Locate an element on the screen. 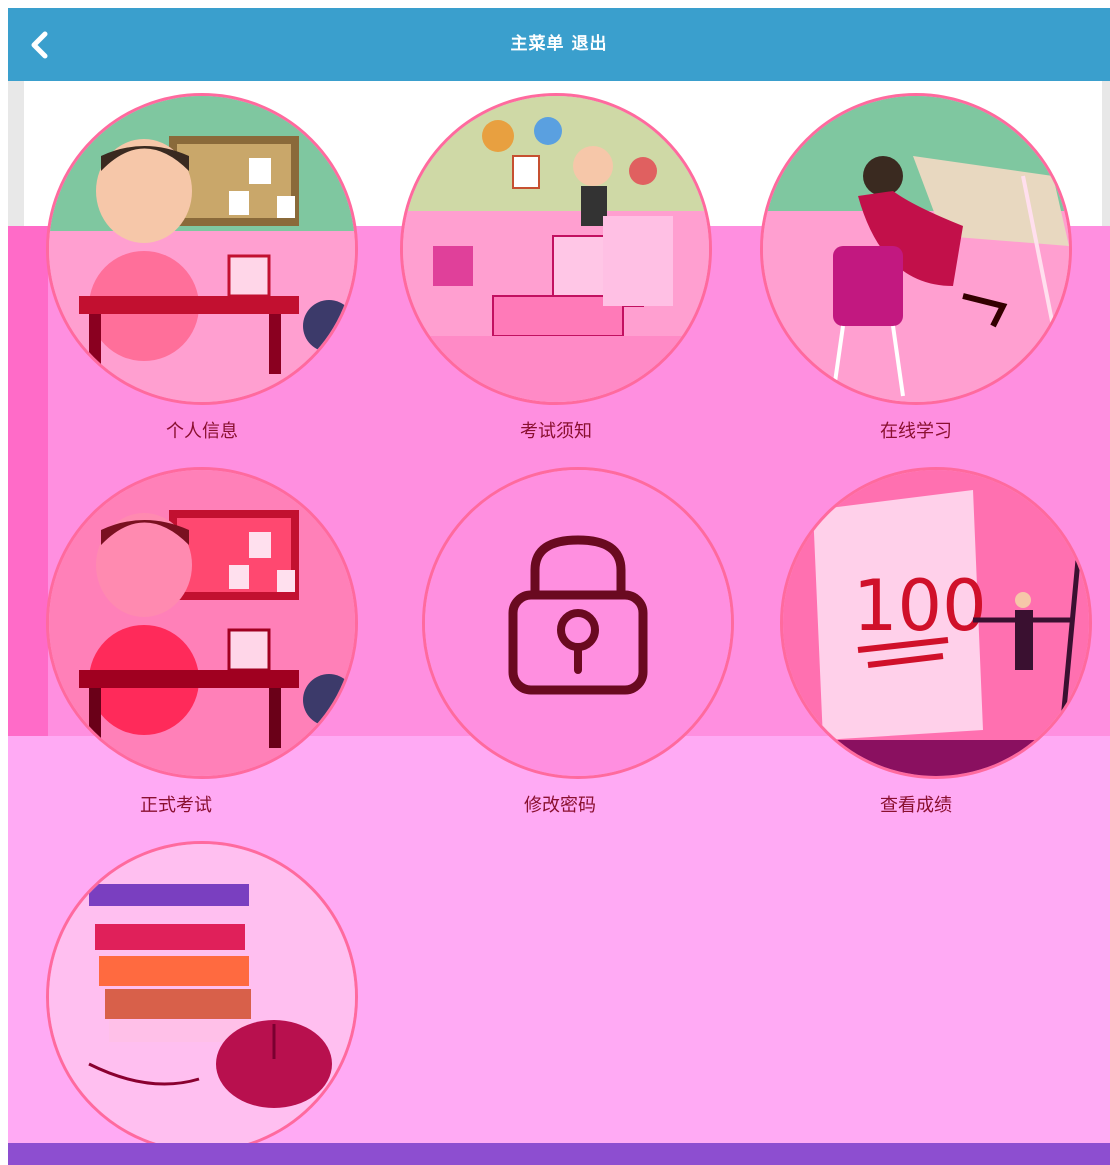 The height and width of the screenshot is (1165, 1110). padlock-icon is located at coordinates (578, 623).